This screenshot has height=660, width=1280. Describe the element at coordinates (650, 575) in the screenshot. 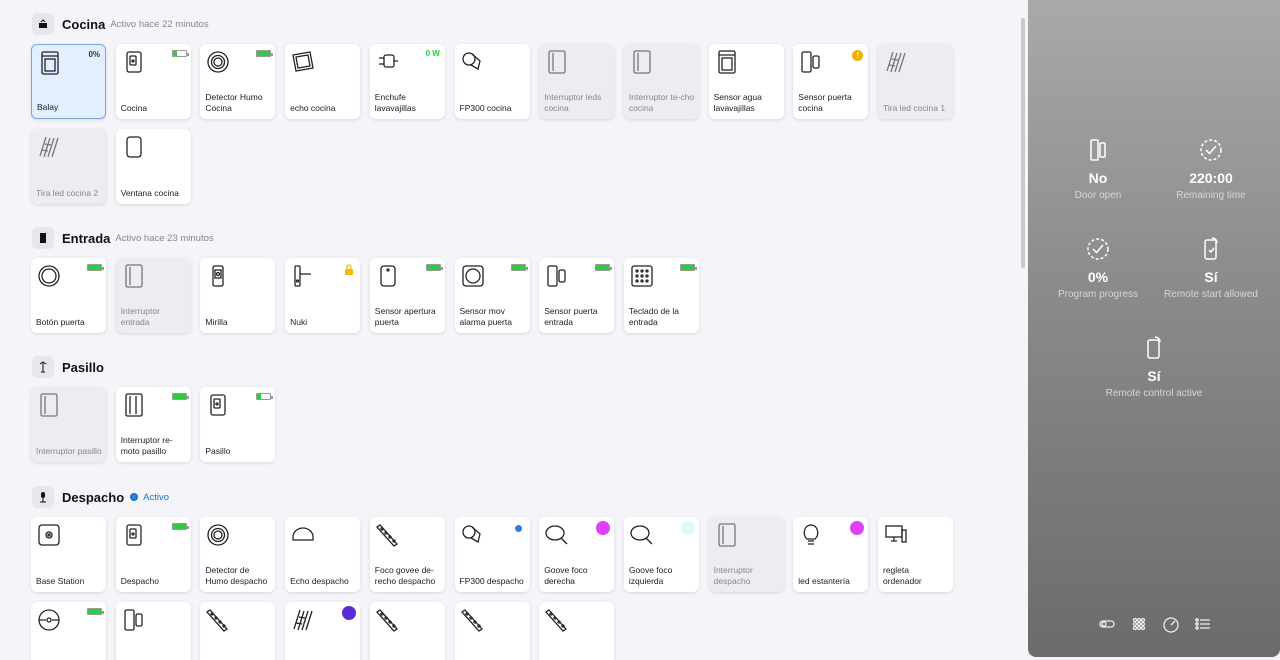

I see `device-label: Goove foco izquierda` at that location.